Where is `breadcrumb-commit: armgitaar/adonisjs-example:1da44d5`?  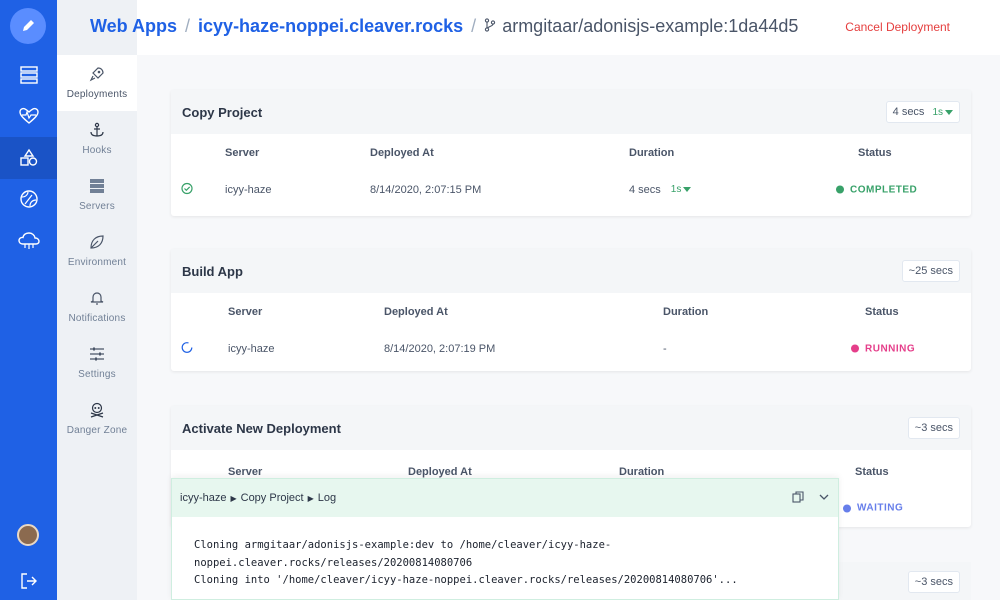
breadcrumb-commit: armgitaar/adonisjs-example:1da44d5 is located at coordinates (641, 26).